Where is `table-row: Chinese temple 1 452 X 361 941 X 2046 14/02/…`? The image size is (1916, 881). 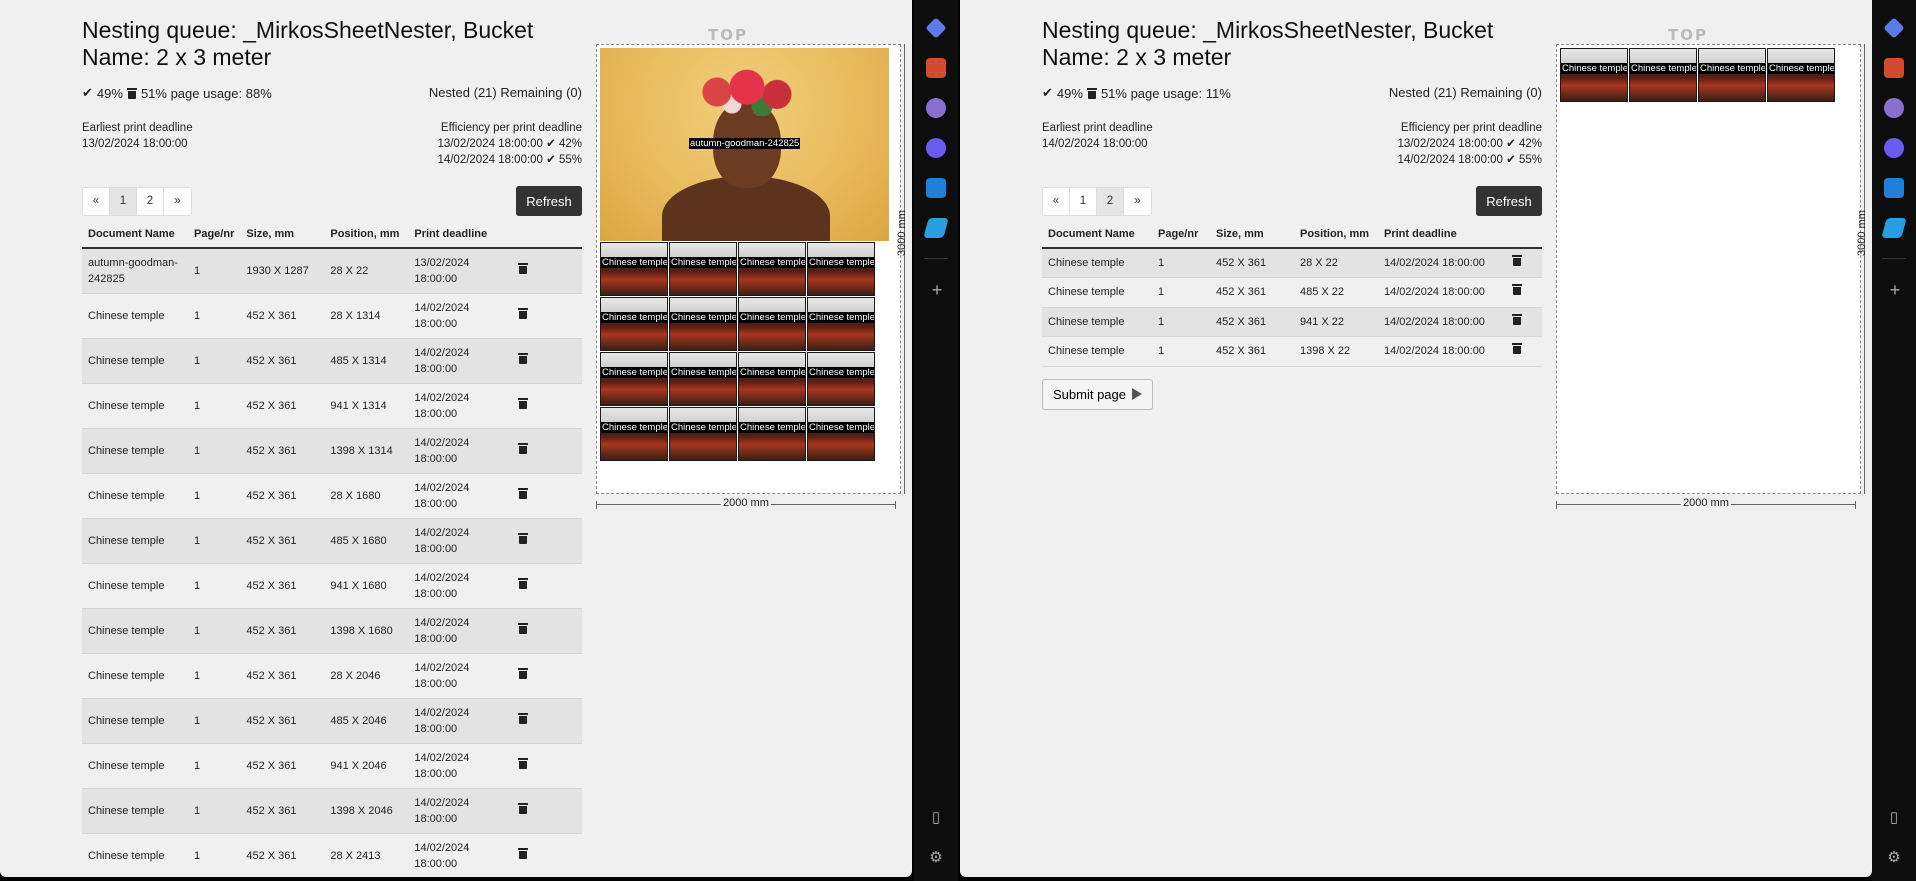 table-row: Chinese temple 1 452 X 361 941 X 2046 14/02/… is located at coordinates (332, 766).